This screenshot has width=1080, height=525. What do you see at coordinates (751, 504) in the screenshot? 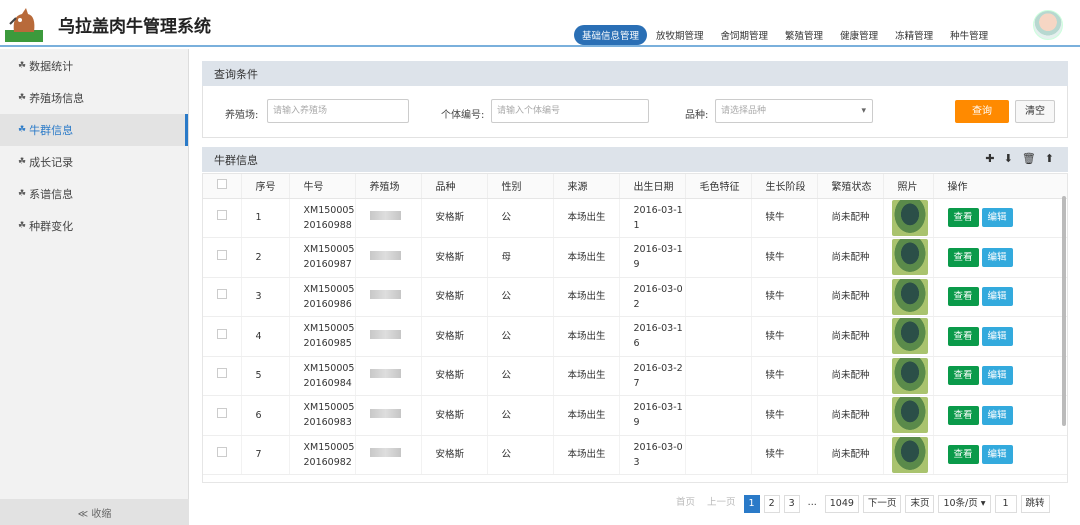
I see `page-1-button: 1` at bounding box center [751, 504].